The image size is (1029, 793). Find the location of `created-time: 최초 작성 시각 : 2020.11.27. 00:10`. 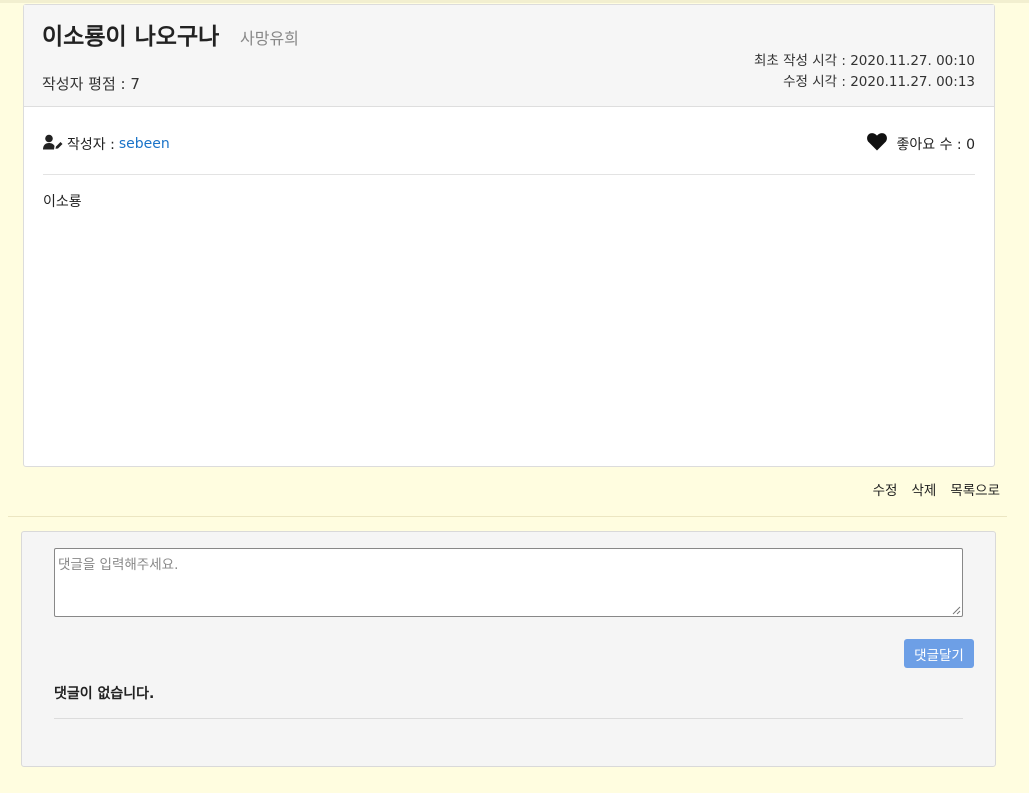

created-time: 최초 작성 시각 : 2020.11.27. 00:10 is located at coordinates (864, 61).